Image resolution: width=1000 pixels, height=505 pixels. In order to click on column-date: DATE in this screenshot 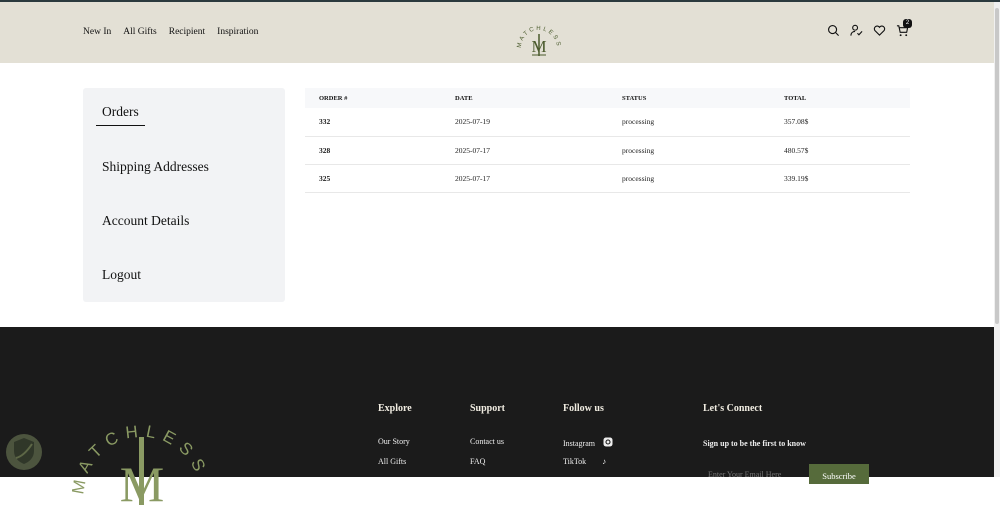, I will do `click(538, 98)`.